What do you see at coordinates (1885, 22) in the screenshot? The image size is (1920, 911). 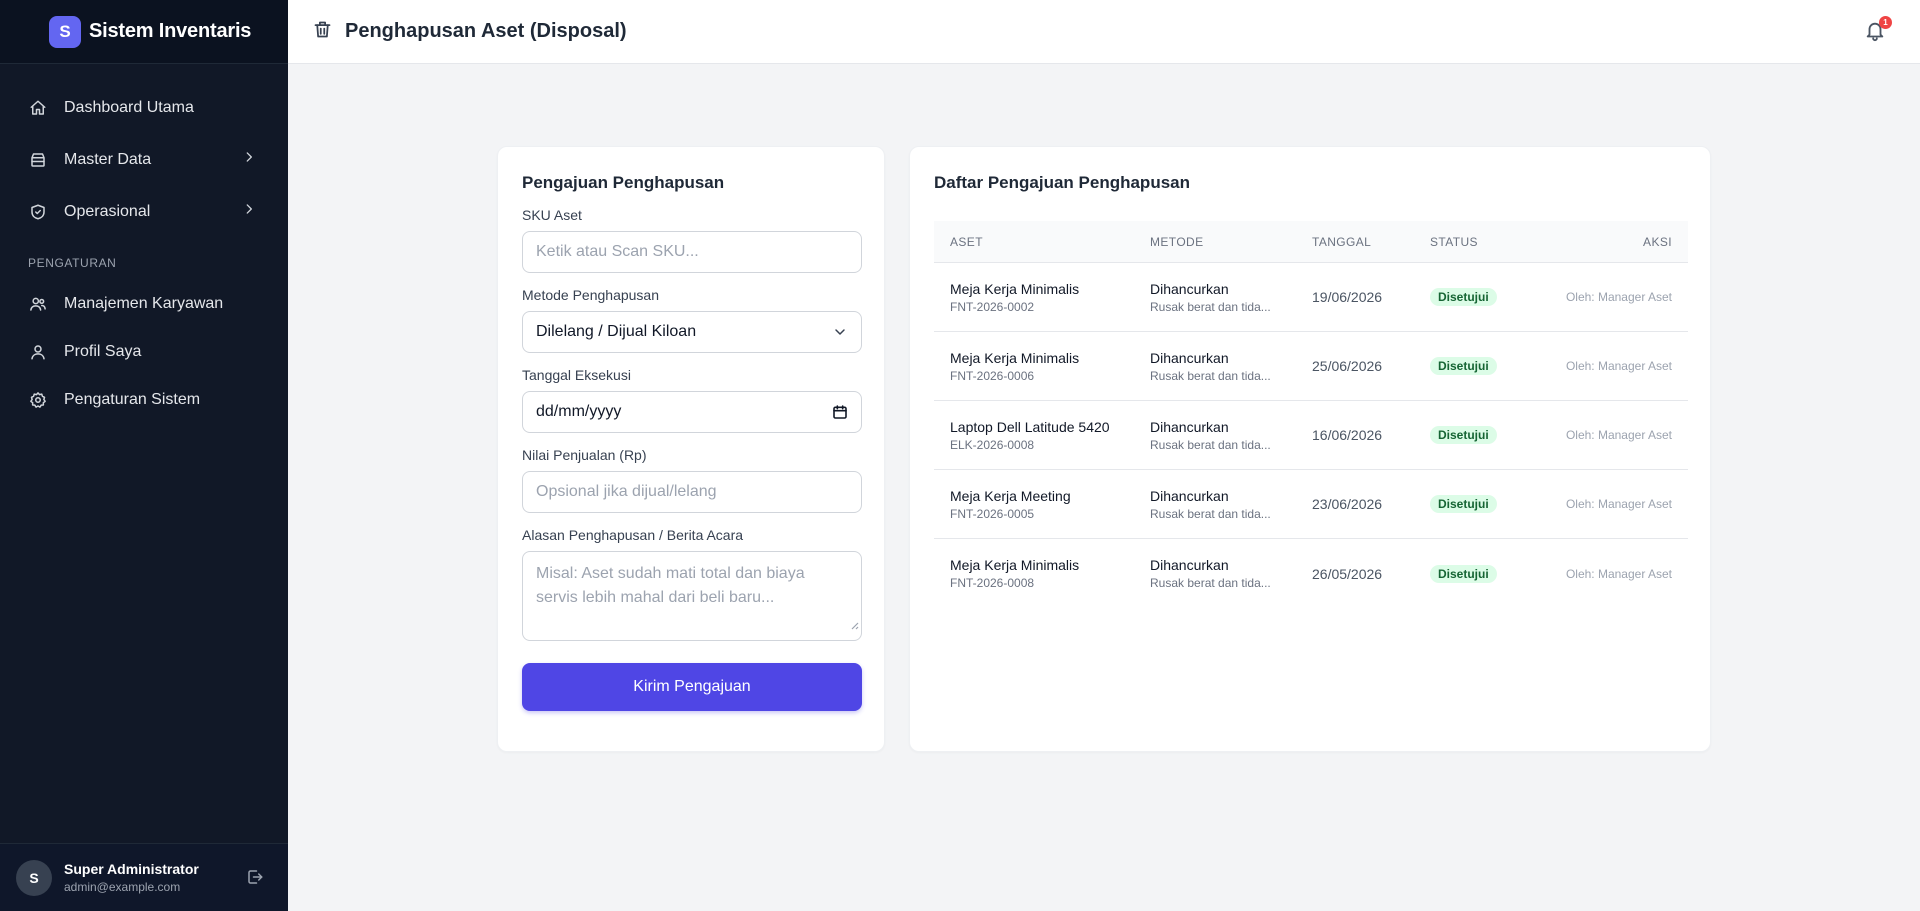 I see `notification-badge: 1` at bounding box center [1885, 22].